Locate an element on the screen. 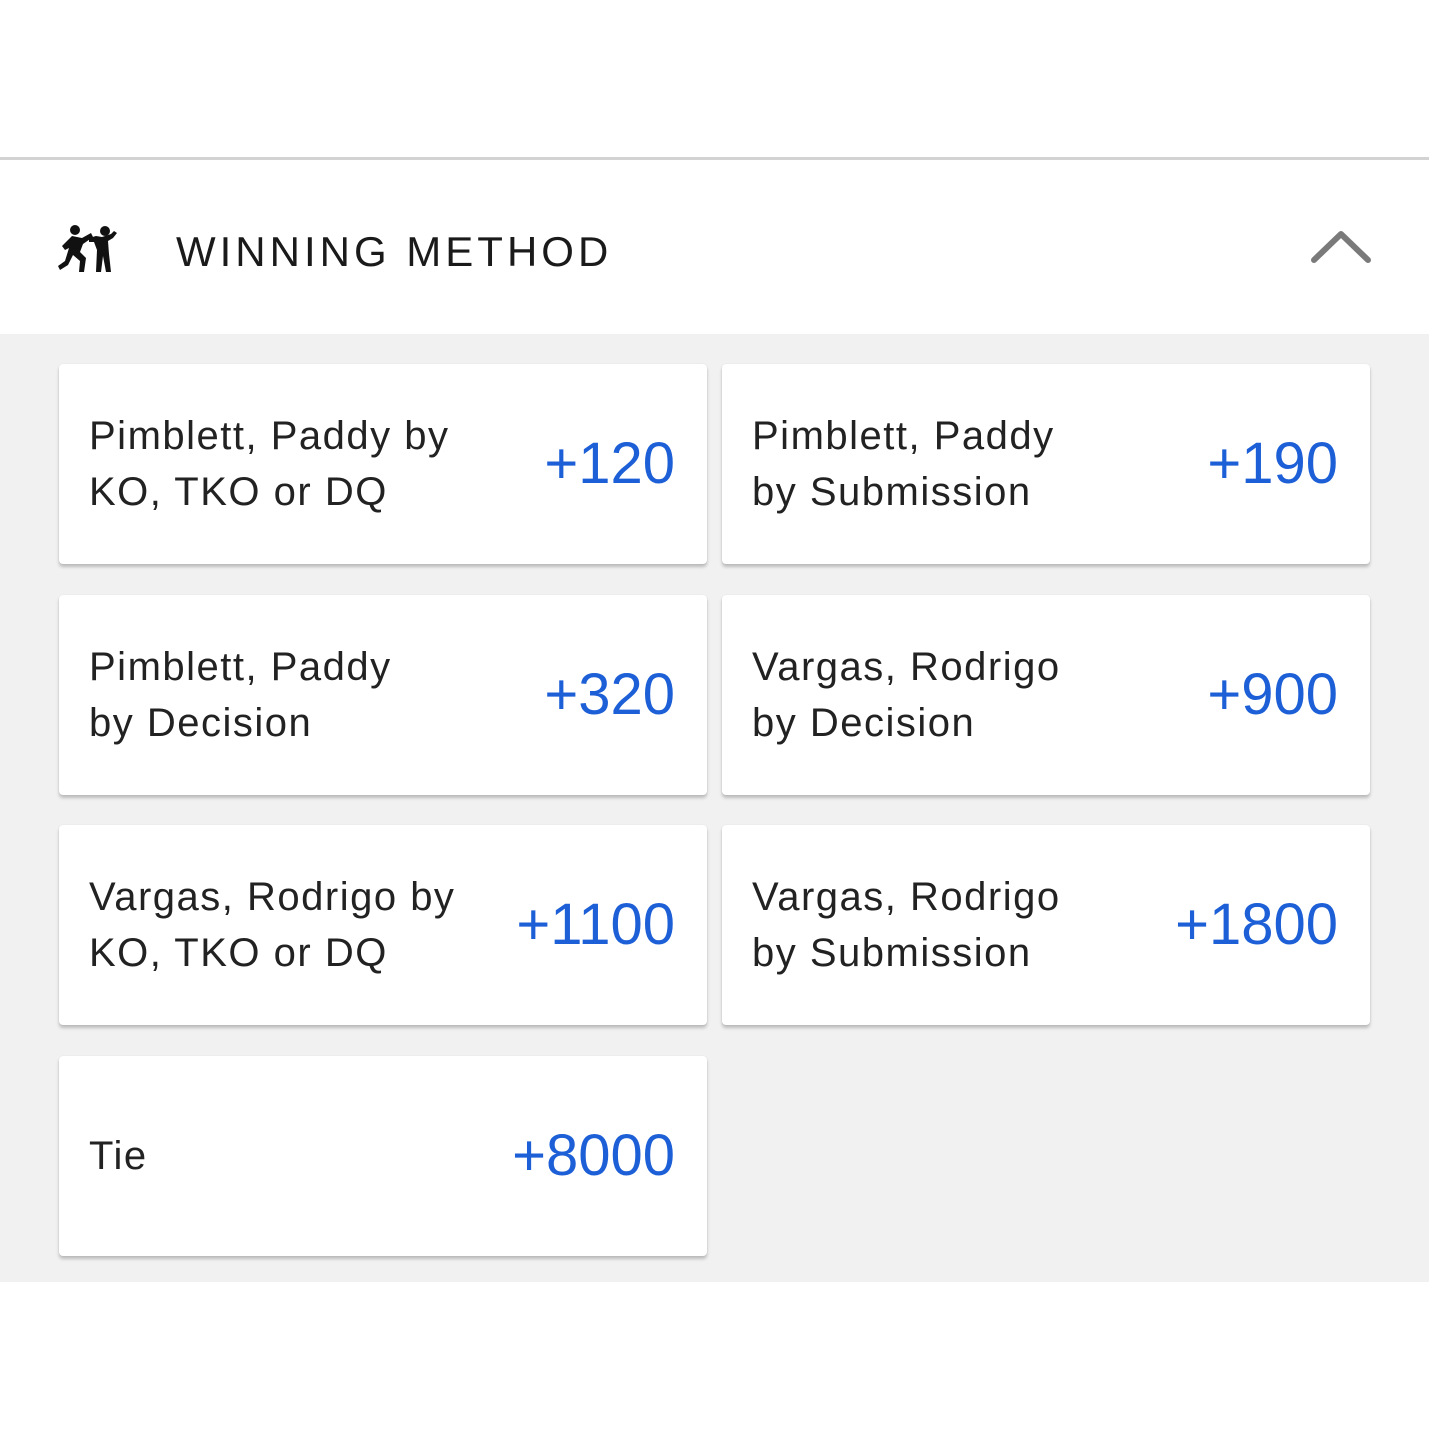  selection-card: Pimblett, Paddy by Submission +190 is located at coordinates (1046, 464).